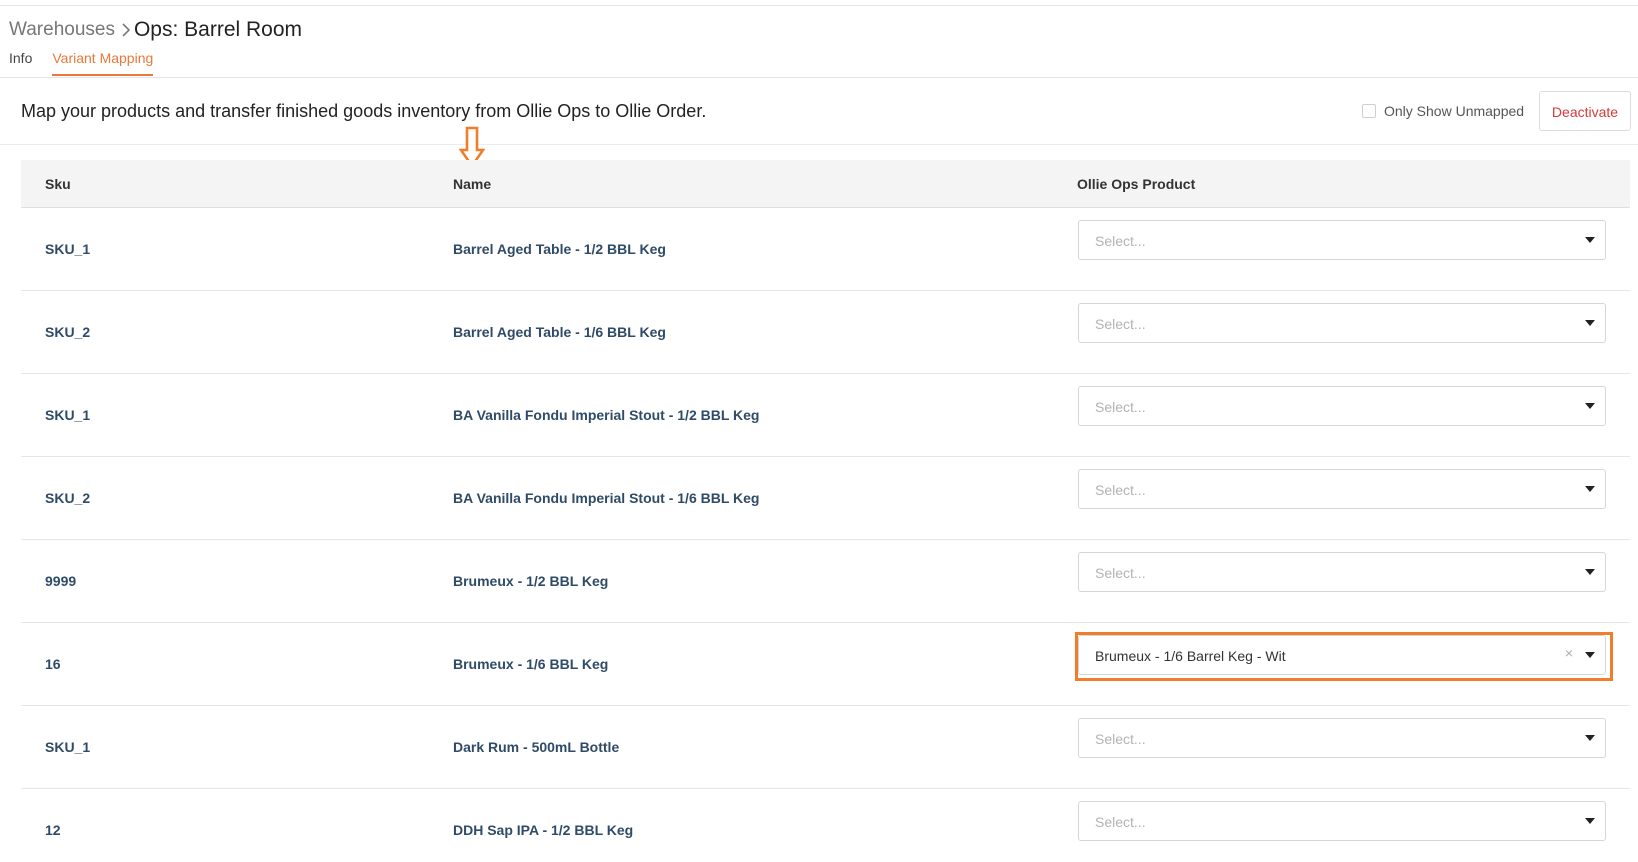 This screenshot has height=862, width=1638. What do you see at coordinates (819, 77) in the screenshot?
I see `tabs-divider` at bounding box center [819, 77].